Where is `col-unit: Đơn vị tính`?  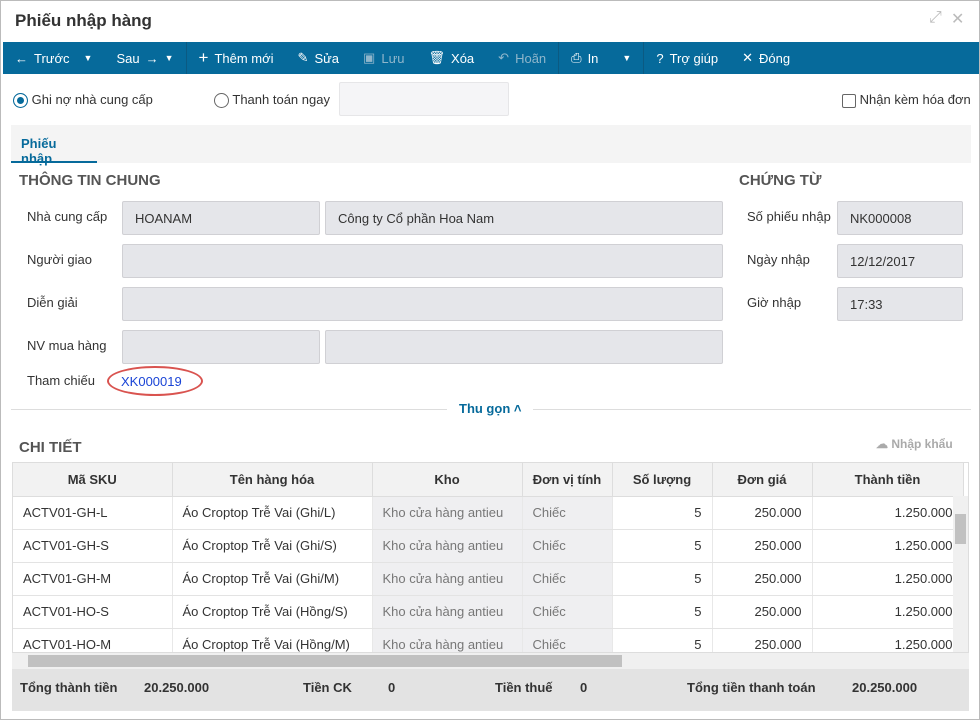 col-unit: Đơn vị tính is located at coordinates (567, 480).